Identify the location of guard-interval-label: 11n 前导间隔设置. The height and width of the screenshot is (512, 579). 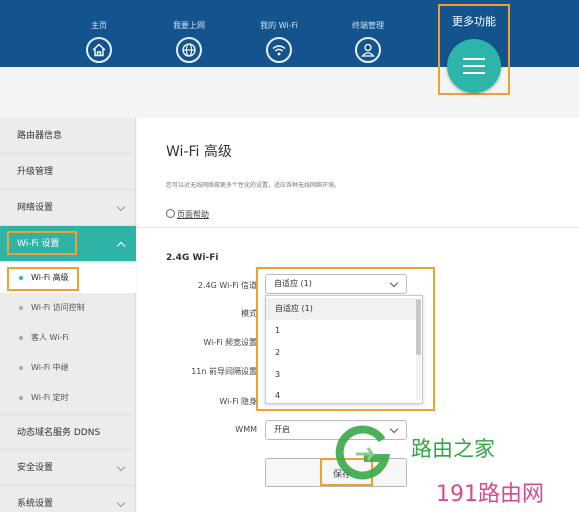
(224, 371).